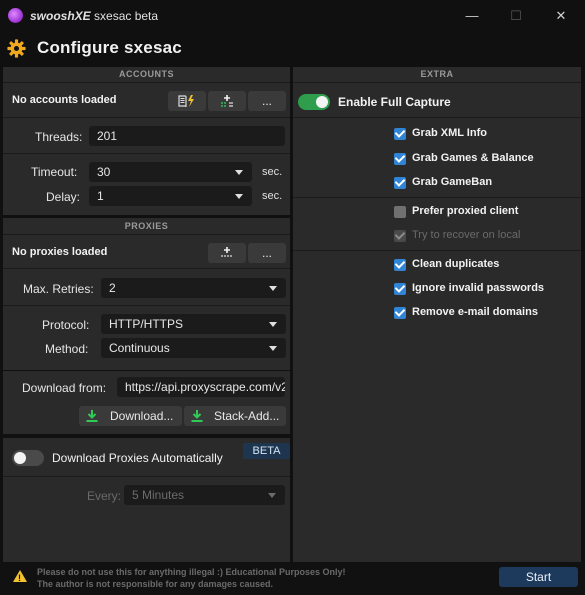 The width and height of the screenshot is (585, 595). I want to click on start-button: Start, so click(538, 577).